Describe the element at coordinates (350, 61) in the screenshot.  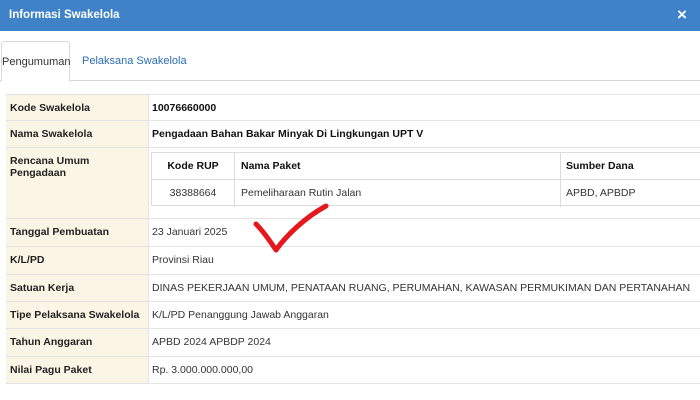
I see `tab-bar: Pengumuman Pelaksana Swakelola` at that location.